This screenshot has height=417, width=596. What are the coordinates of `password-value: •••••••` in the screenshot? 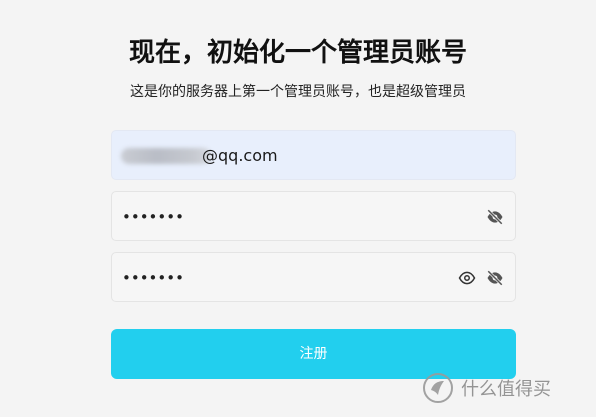 It's located at (153, 217).